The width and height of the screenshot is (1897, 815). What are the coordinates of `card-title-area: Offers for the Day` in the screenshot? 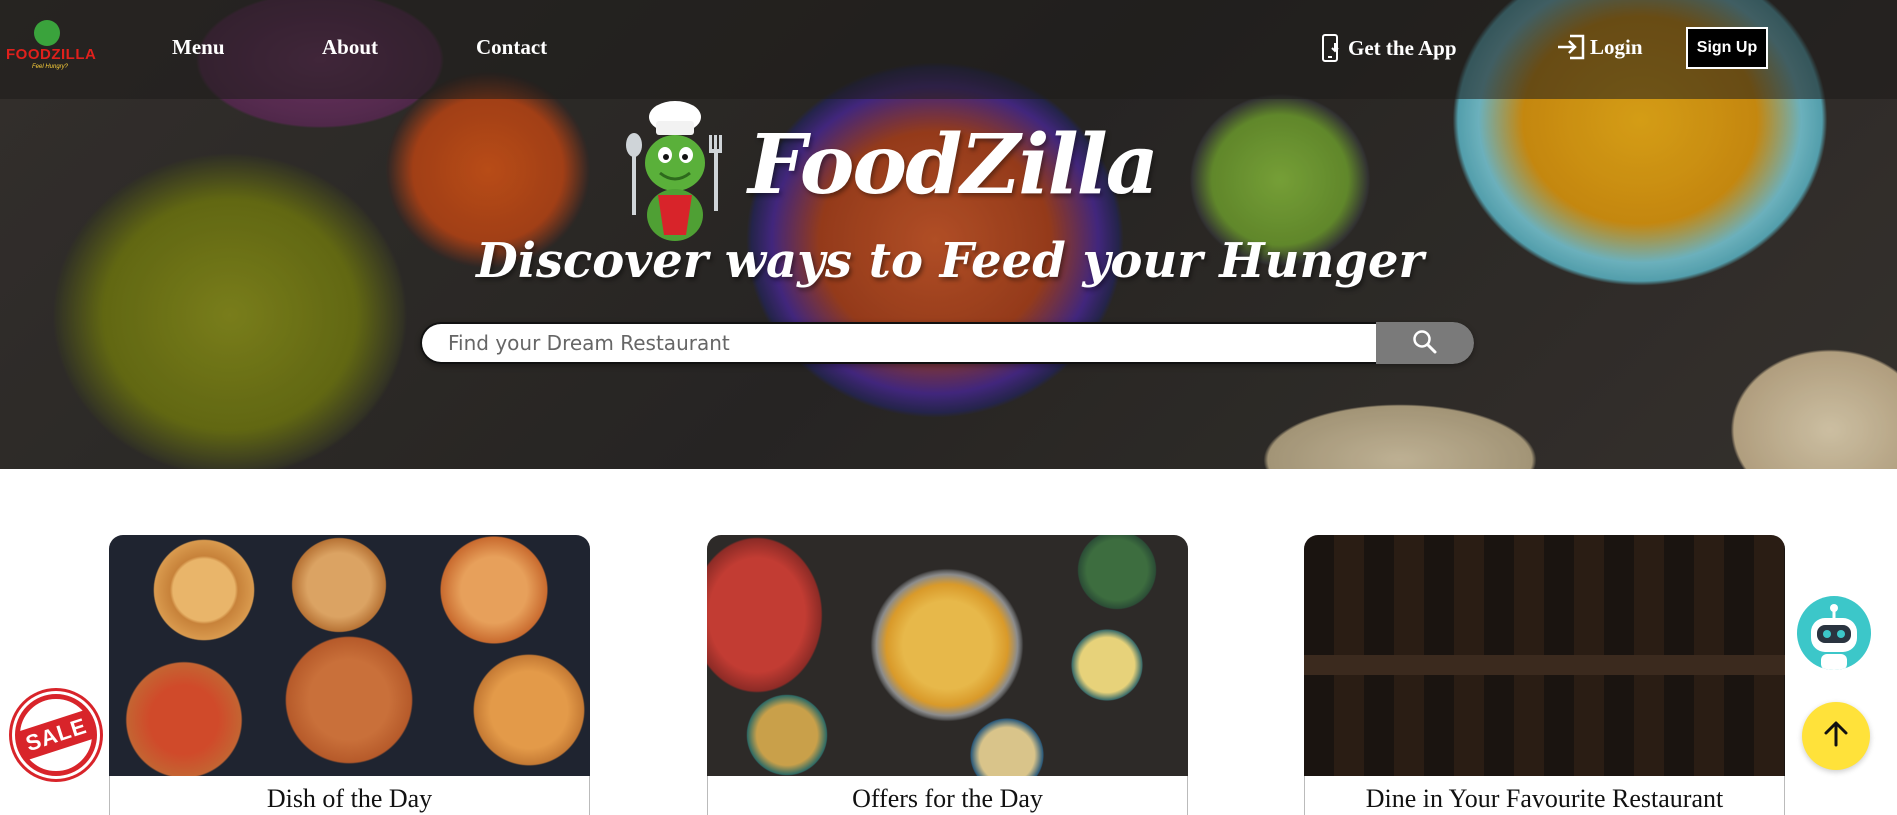 It's located at (947, 795).